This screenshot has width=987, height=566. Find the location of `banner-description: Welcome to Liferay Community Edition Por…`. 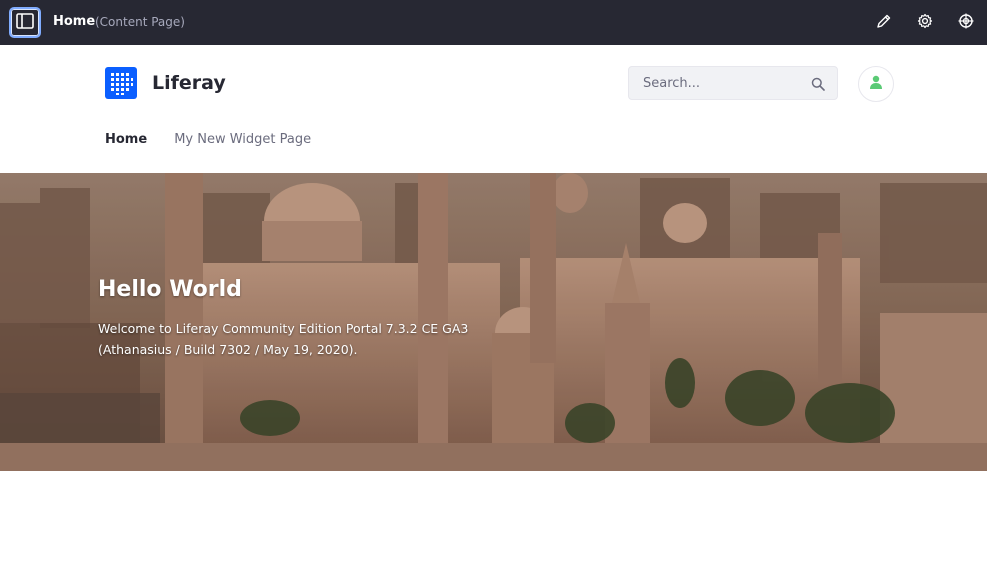

banner-description: Welcome to Liferay Community Edition Por… is located at coordinates (288, 339).